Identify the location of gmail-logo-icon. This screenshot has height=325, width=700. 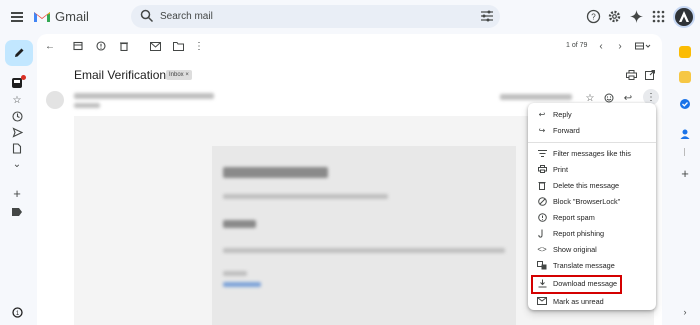
(42, 16).